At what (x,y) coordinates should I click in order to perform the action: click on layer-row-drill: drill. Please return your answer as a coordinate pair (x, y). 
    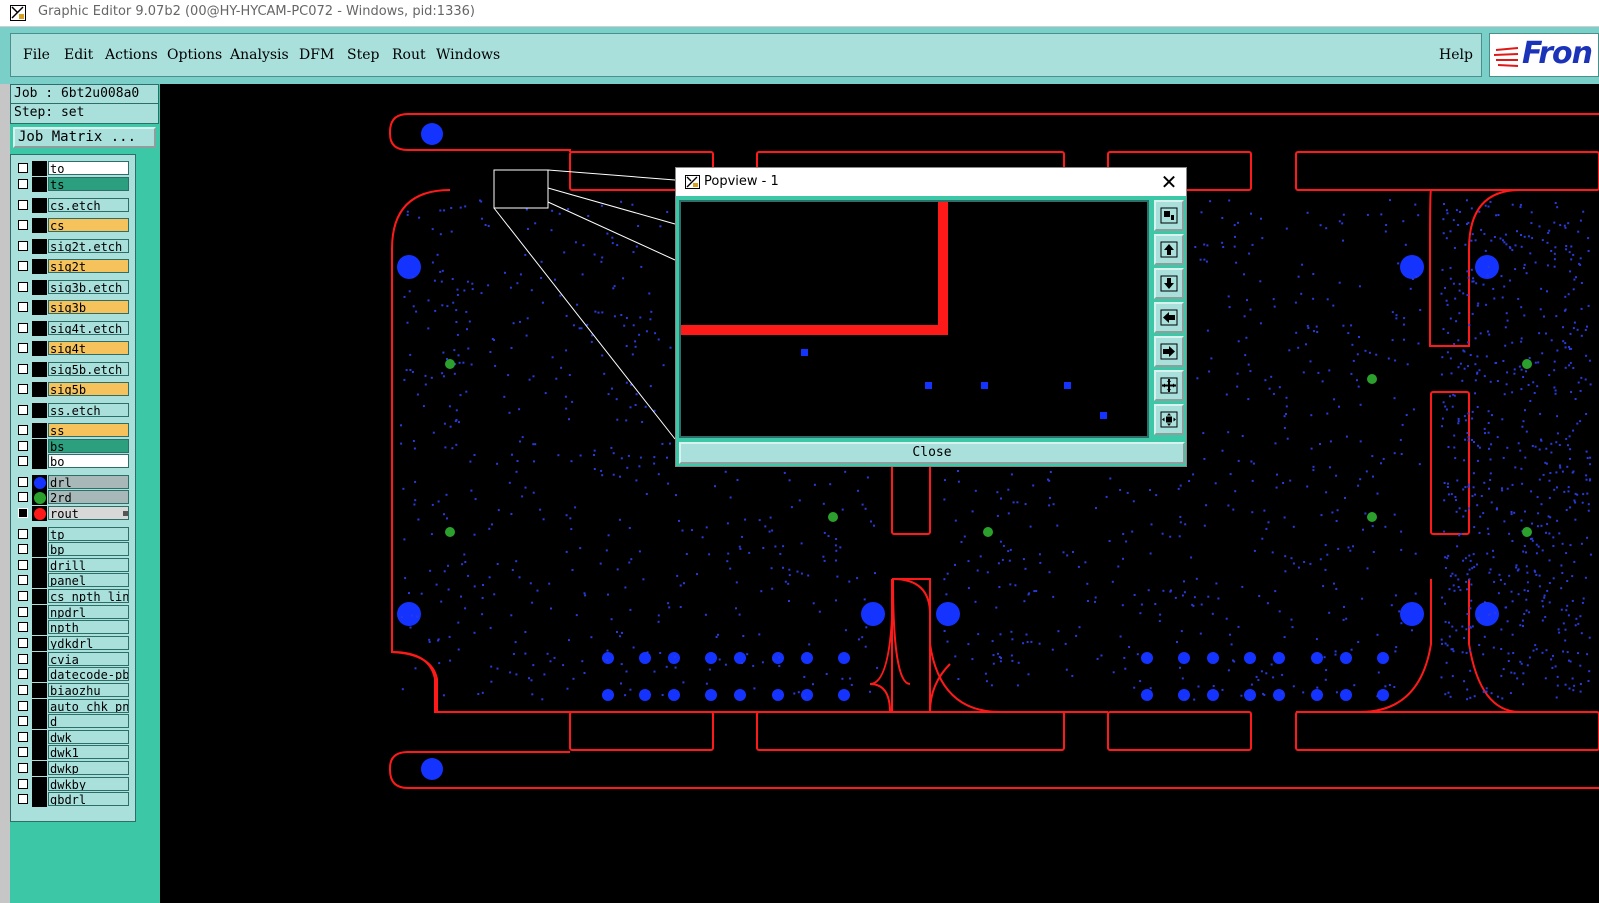
    Looking at the image, I should click on (73, 565).